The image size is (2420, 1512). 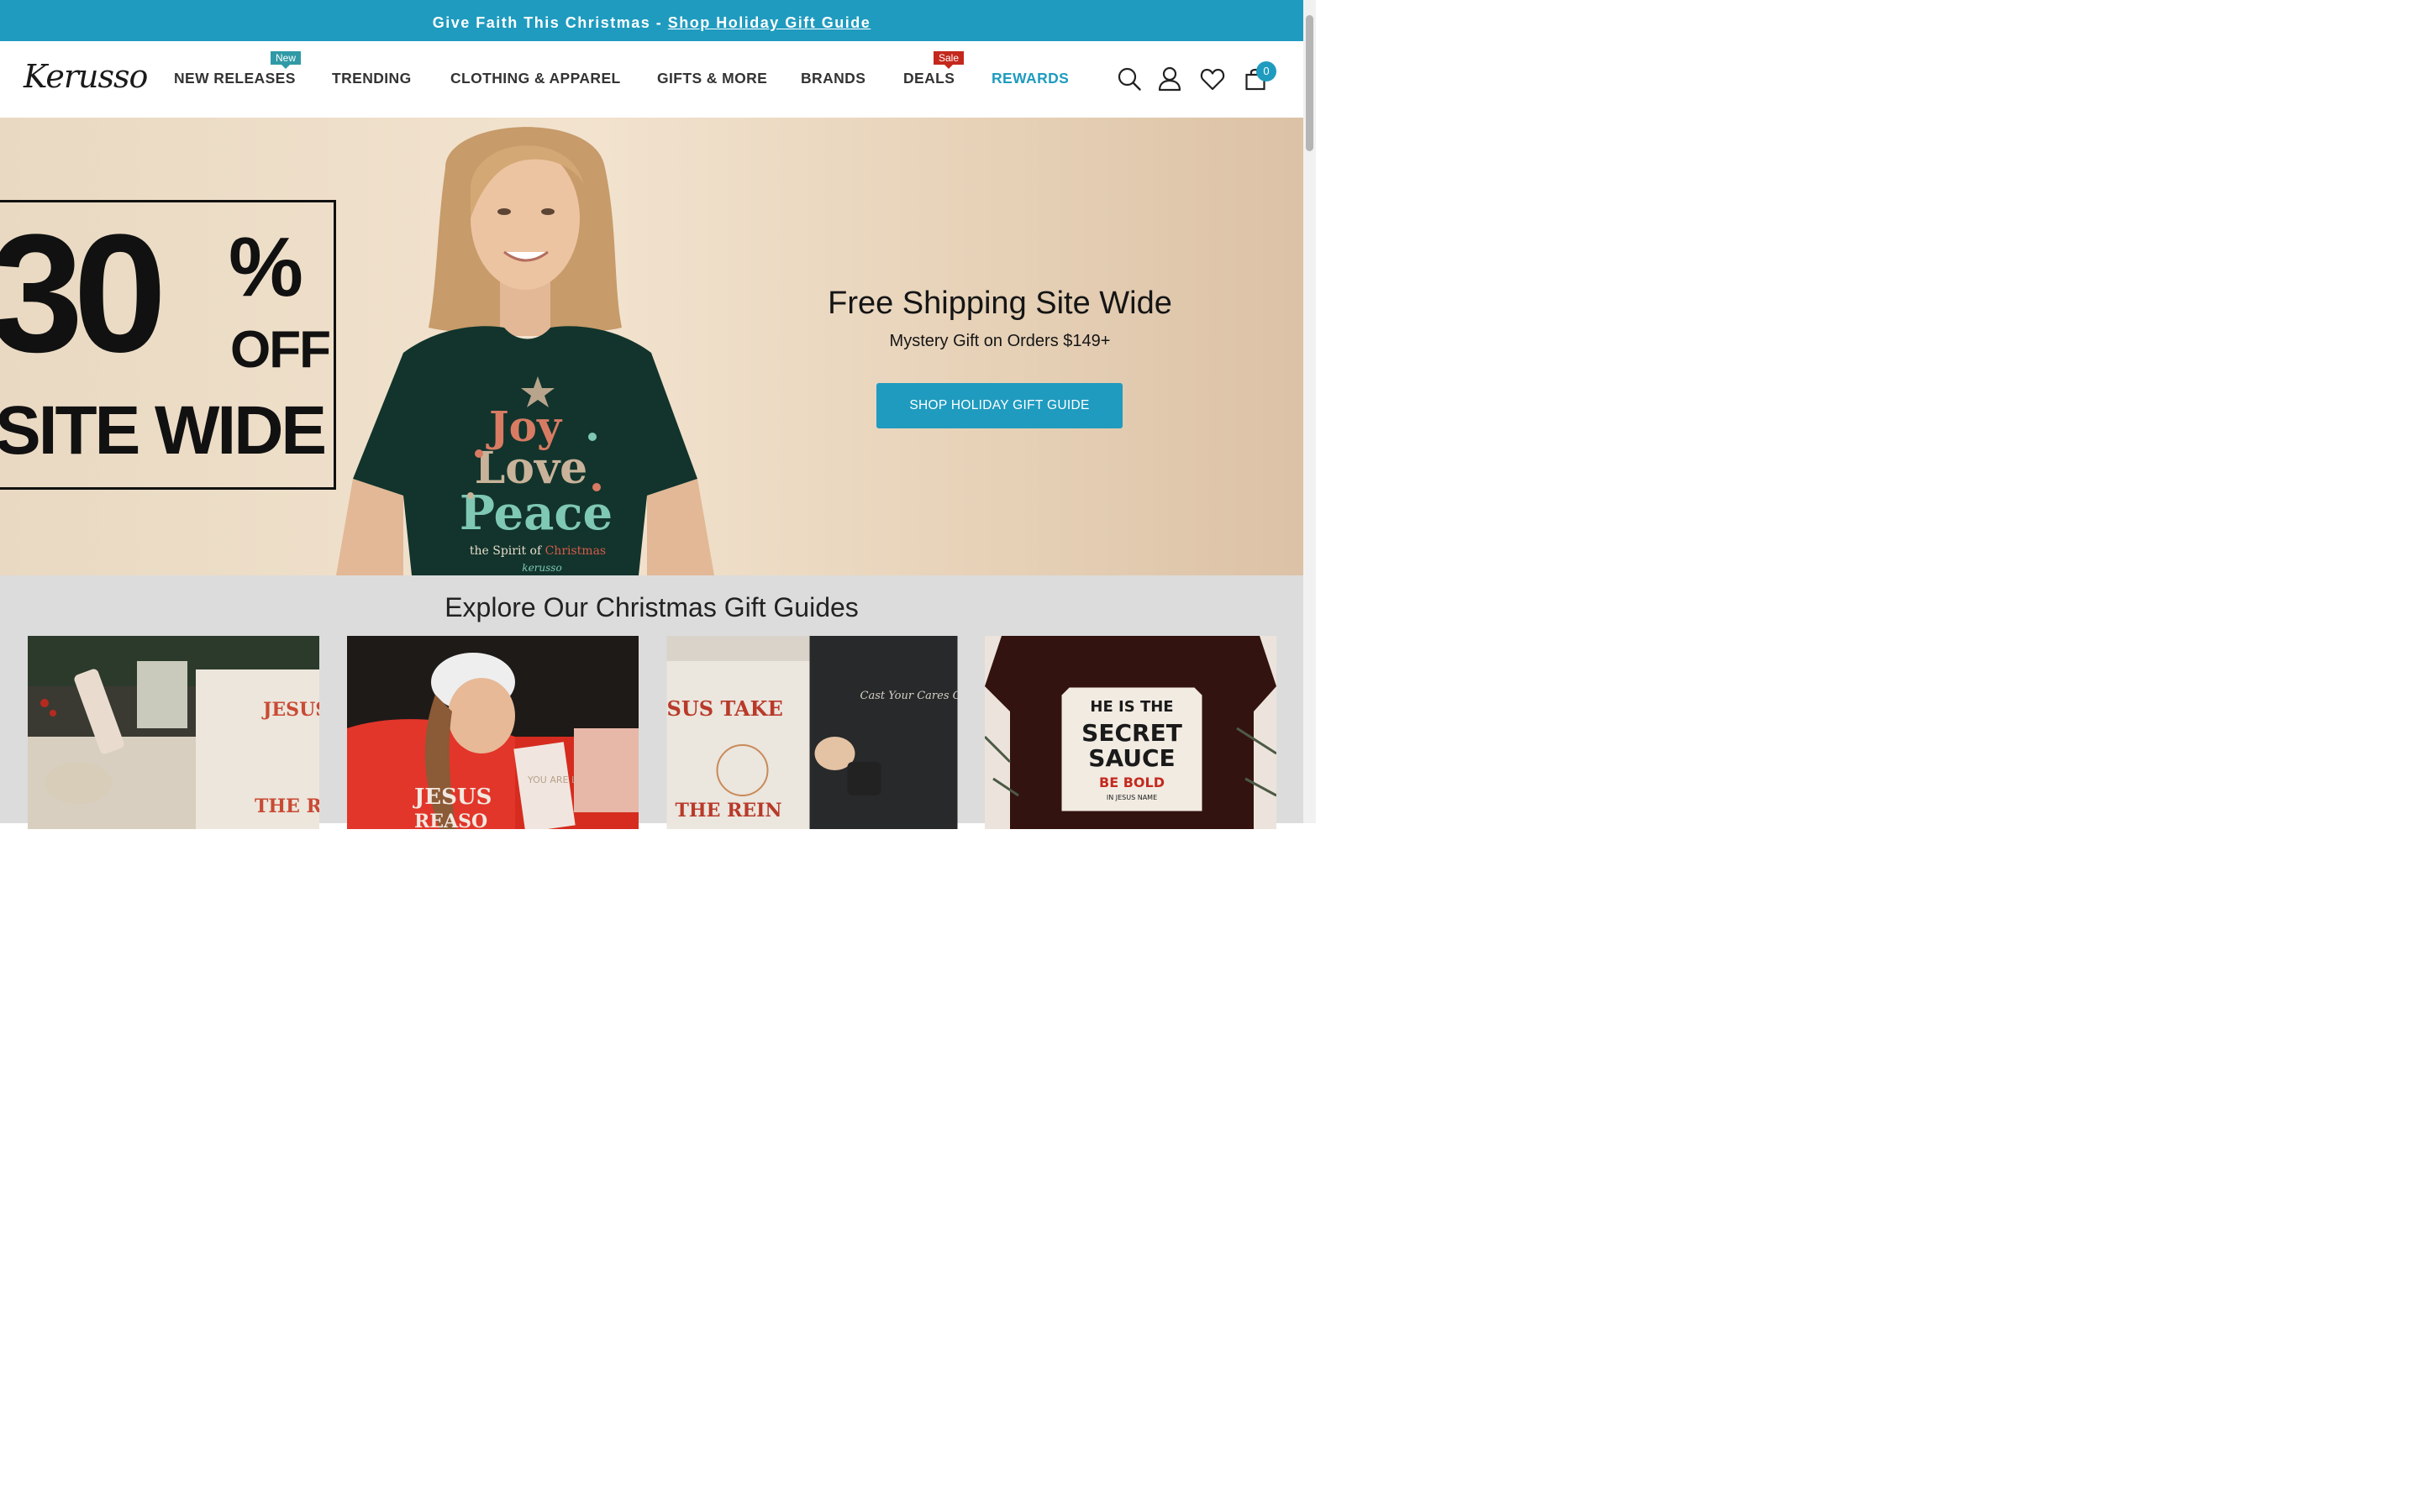 I want to click on cart-count-badge: 0, so click(x=1266, y=71).